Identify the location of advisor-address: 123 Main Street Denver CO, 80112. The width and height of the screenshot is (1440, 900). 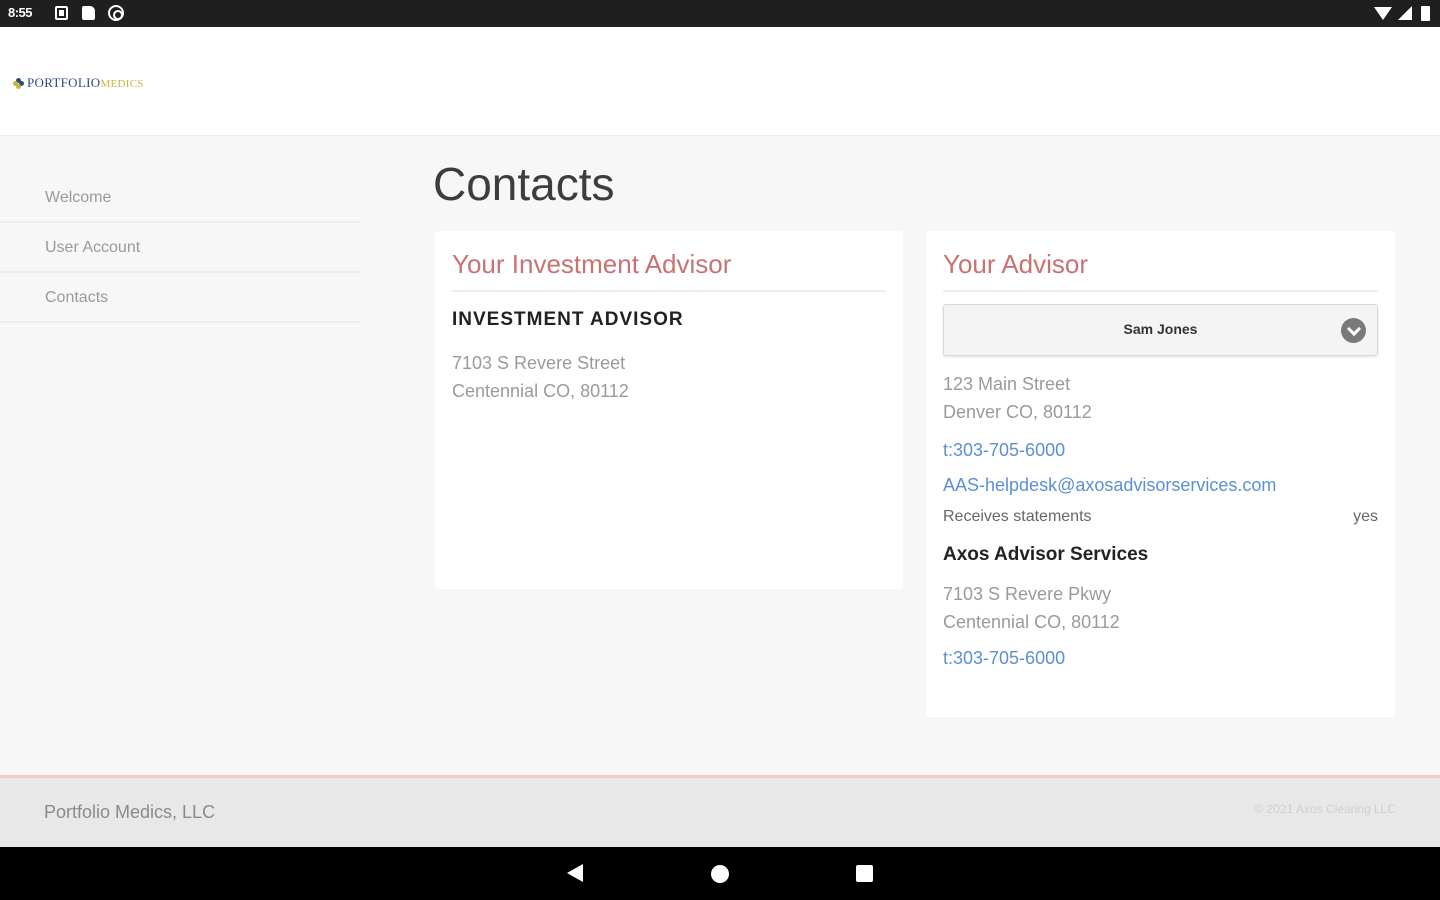
(1160, 398).